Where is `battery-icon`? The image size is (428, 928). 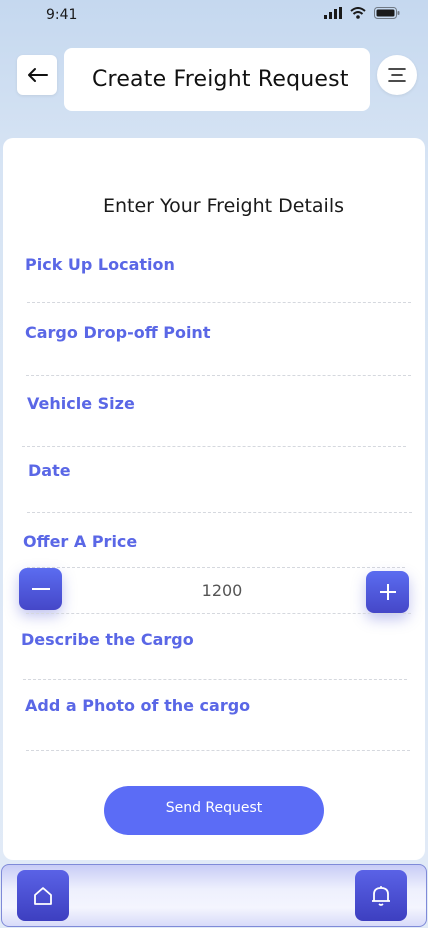 battery-icon is located at coordinates (387, 13).